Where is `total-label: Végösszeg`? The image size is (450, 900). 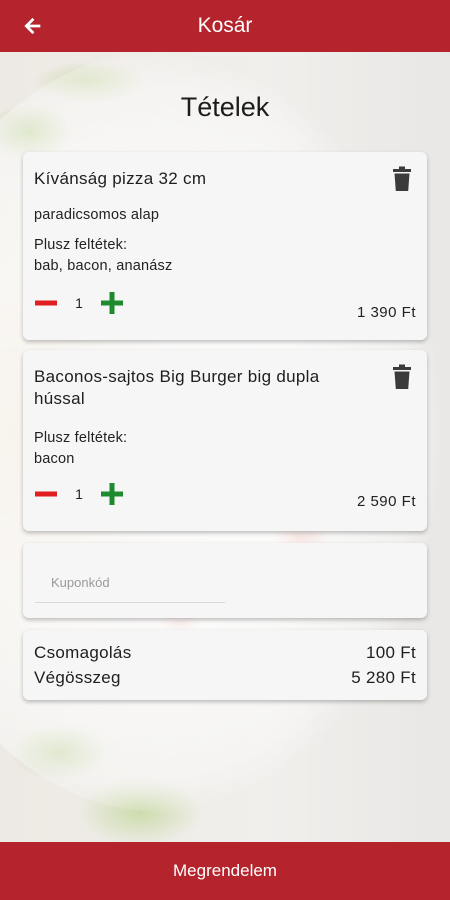 total-label: Végösszeg is located at coordinates (77, 677).